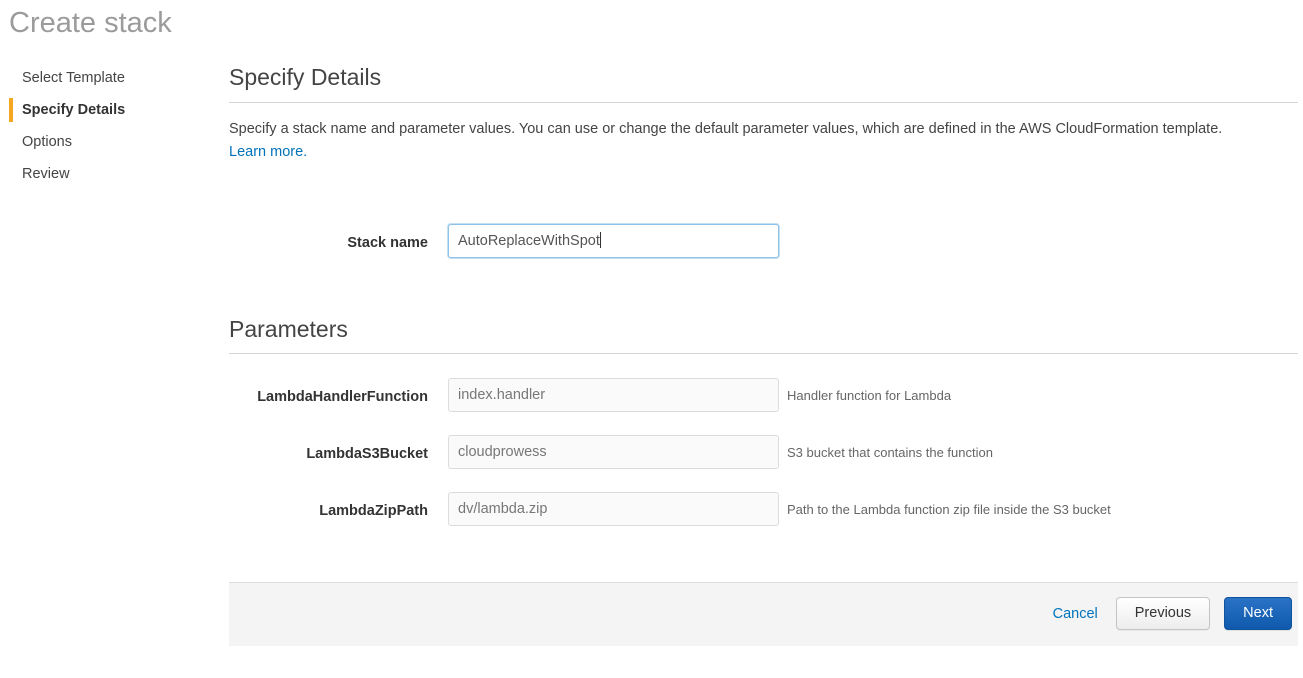 The height and width of the screenshot is (678, 1303). Describe the element at coordinates (105, 142) in the screenshot. I see `sidebar-item-options: Options` at that location.